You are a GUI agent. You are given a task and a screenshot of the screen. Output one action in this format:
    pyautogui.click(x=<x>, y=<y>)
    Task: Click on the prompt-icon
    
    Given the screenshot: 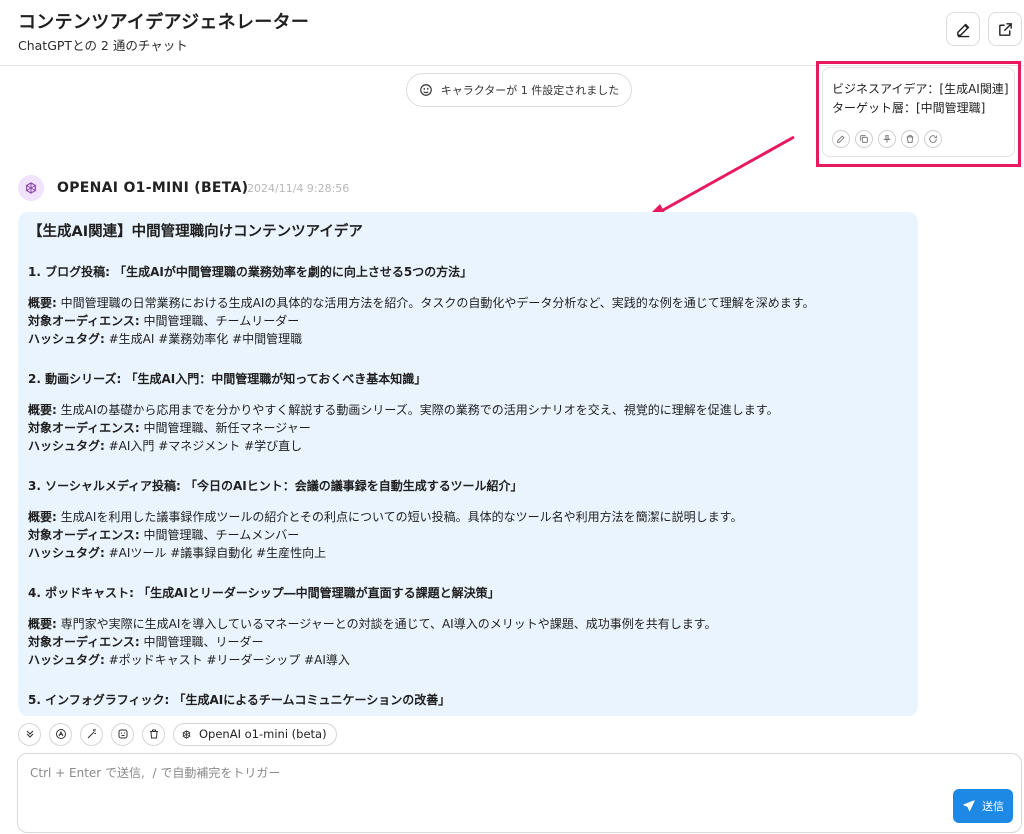 What is the action you would take?
    pyautogui.click(x=60, y=734)
    